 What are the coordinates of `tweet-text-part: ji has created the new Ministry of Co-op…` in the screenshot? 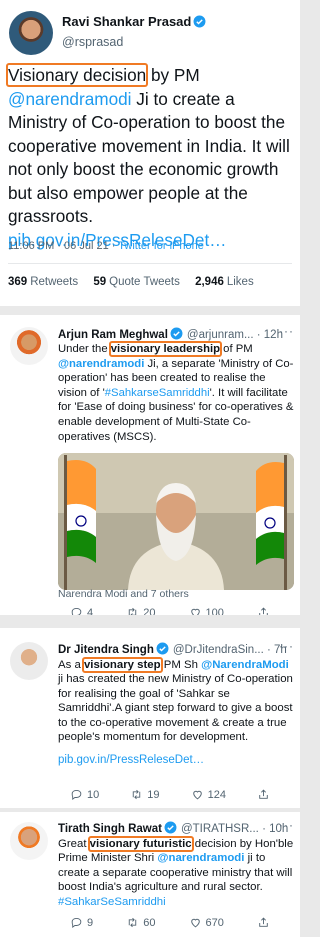 It's located at (175, 708).